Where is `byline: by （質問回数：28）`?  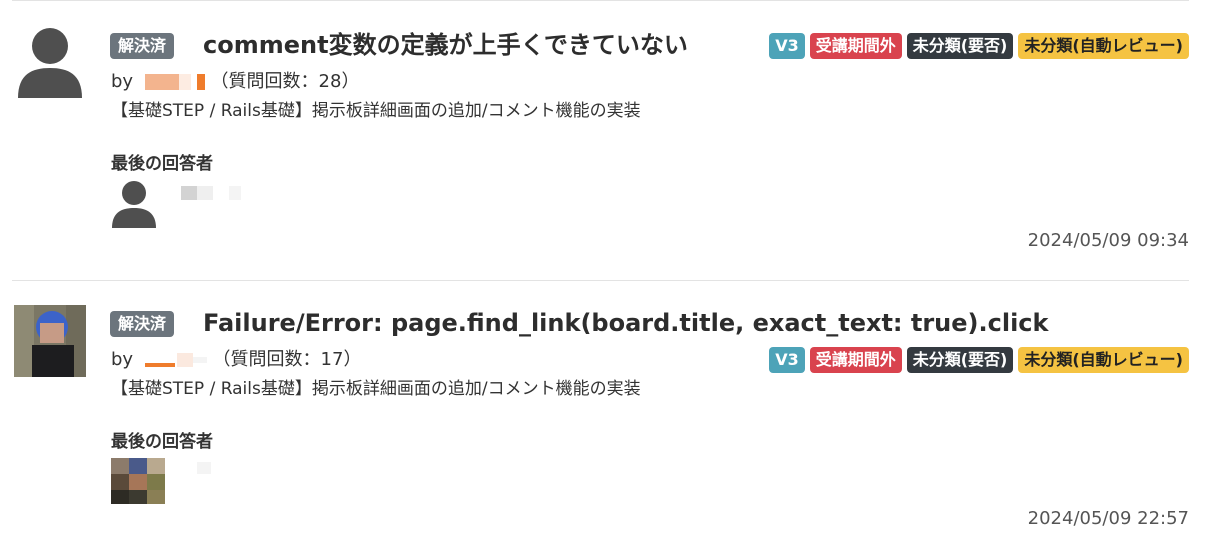
byline: by （質問回数：28） is located at coordinates (235, 82).